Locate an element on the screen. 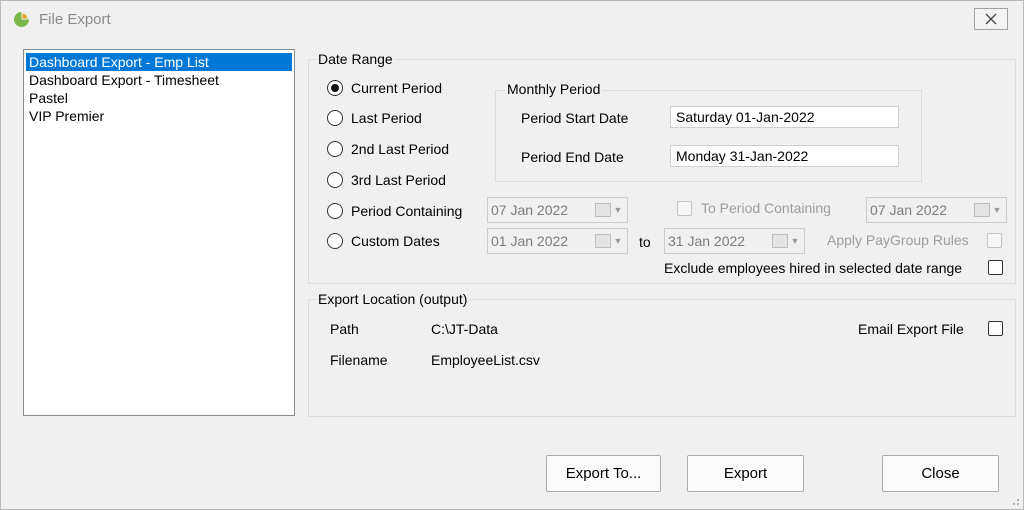 Image resolution: width=1024 pixels, height=510 pixels. export-location-legend: Export Location (output) is located at coordinates (393, 299).